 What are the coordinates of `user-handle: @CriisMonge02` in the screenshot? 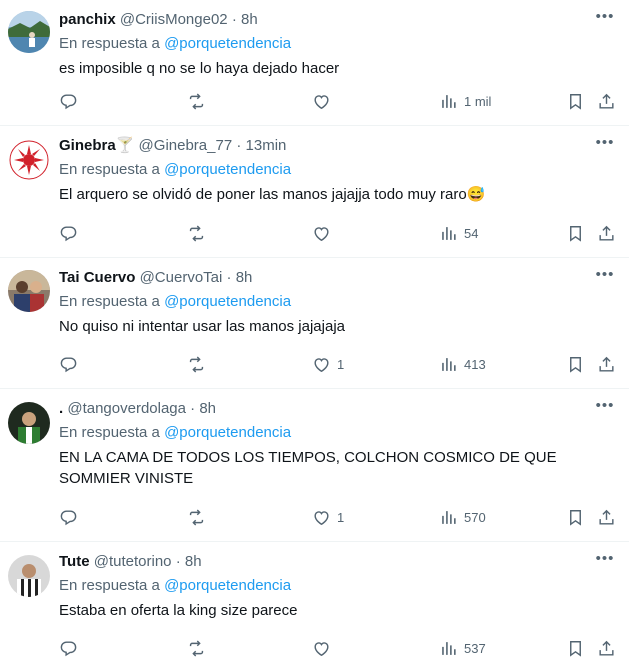 It's located at (174, 19).